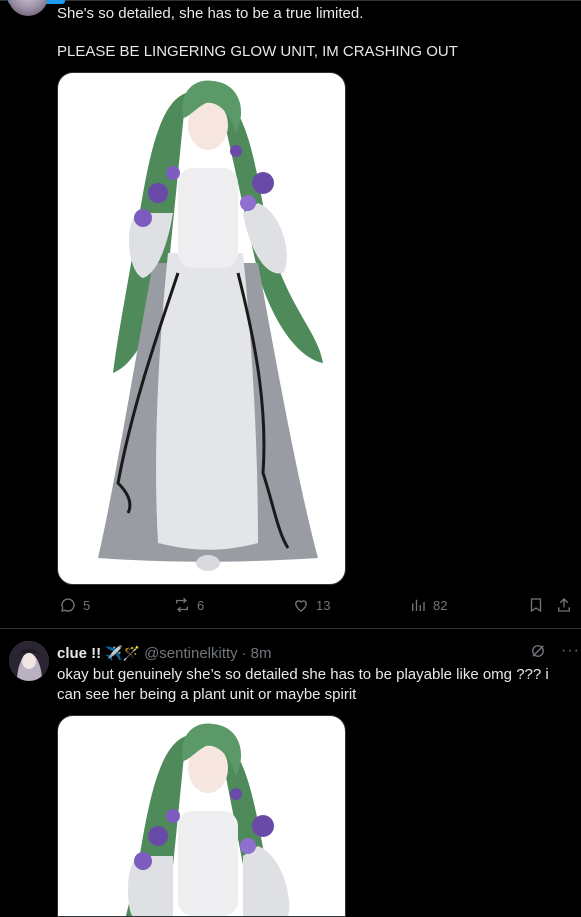 Image resolution: width=581 pixels, height=917 pixels. I want to click on tweet-header: clue !! ✈️🪄 @sentinelkitty · 8m, so click(164, 653).